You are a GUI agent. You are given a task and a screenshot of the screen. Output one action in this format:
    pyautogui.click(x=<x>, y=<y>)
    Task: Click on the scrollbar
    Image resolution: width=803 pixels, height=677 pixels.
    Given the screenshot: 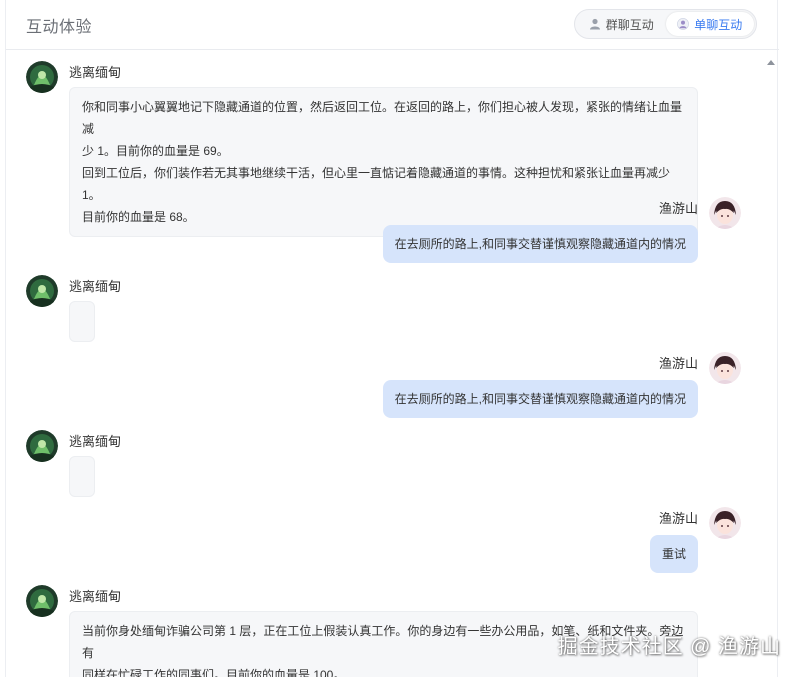 What is the action you would take?
    pyautogui.click(x=772, y=364)
    